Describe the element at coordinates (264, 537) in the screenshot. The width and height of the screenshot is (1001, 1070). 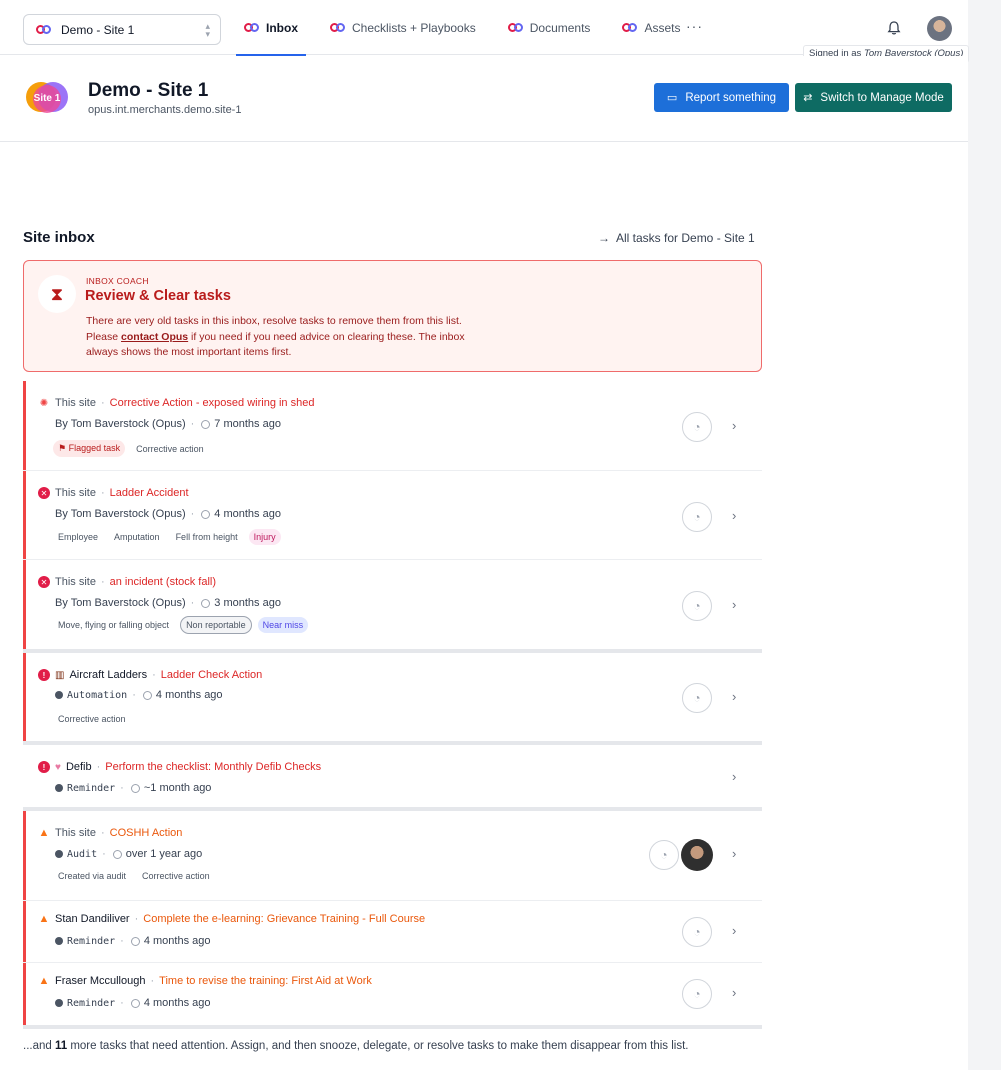
I see `tag-injury: Injury` at that location.